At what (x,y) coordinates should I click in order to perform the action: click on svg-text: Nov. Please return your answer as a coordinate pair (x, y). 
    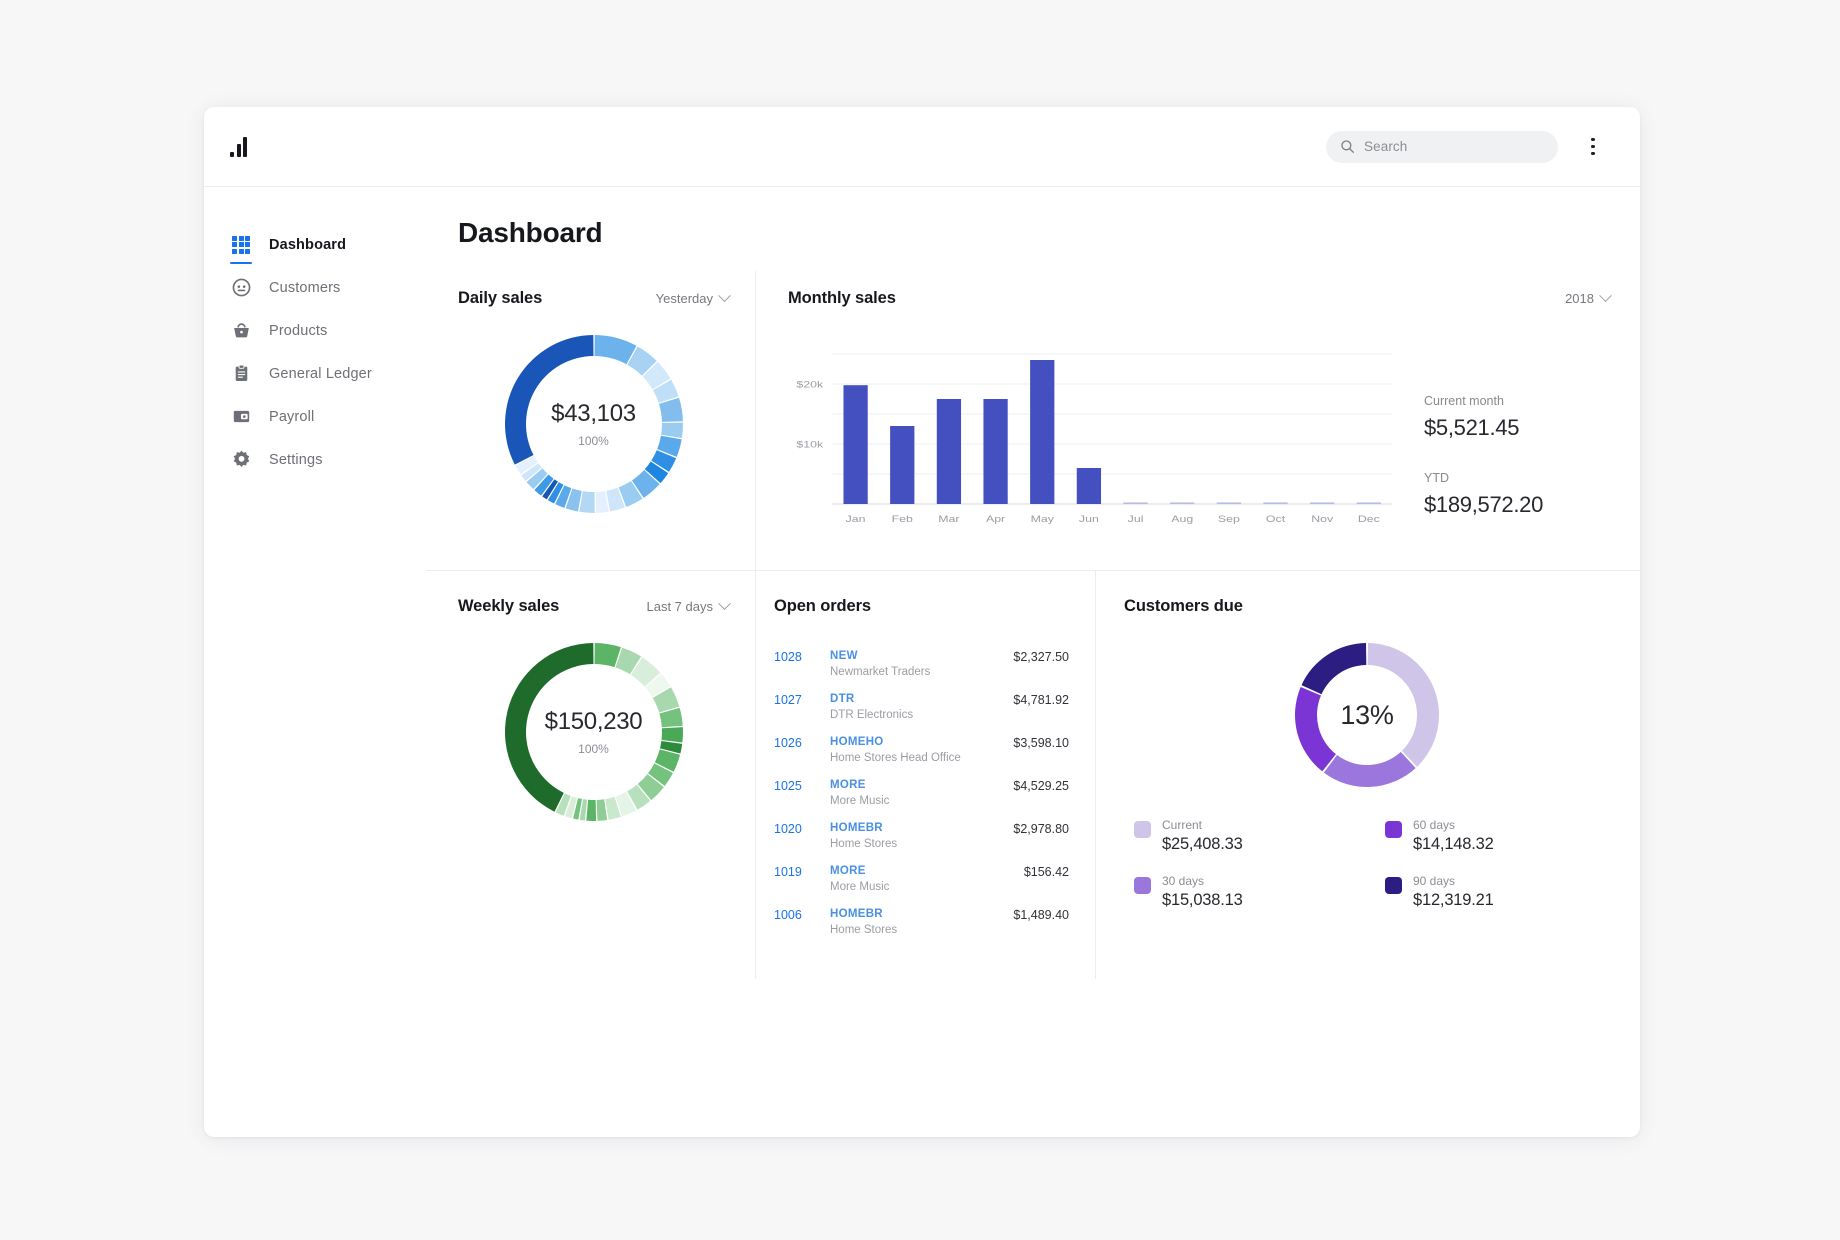
    Looking at the image, I should click on (1322, 519).